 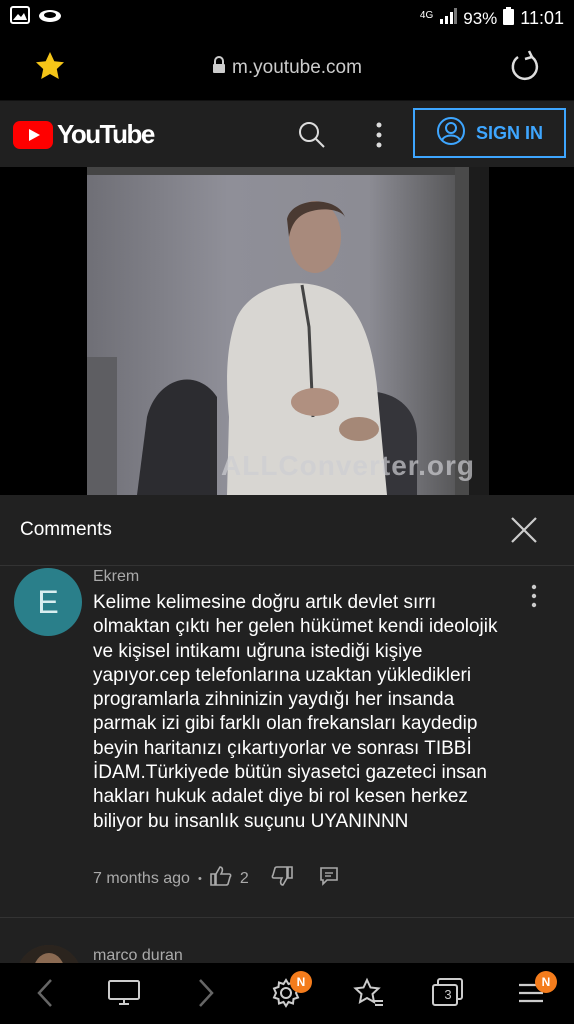 I want to click on youtube-play-icon, so click(x=33, y=134).